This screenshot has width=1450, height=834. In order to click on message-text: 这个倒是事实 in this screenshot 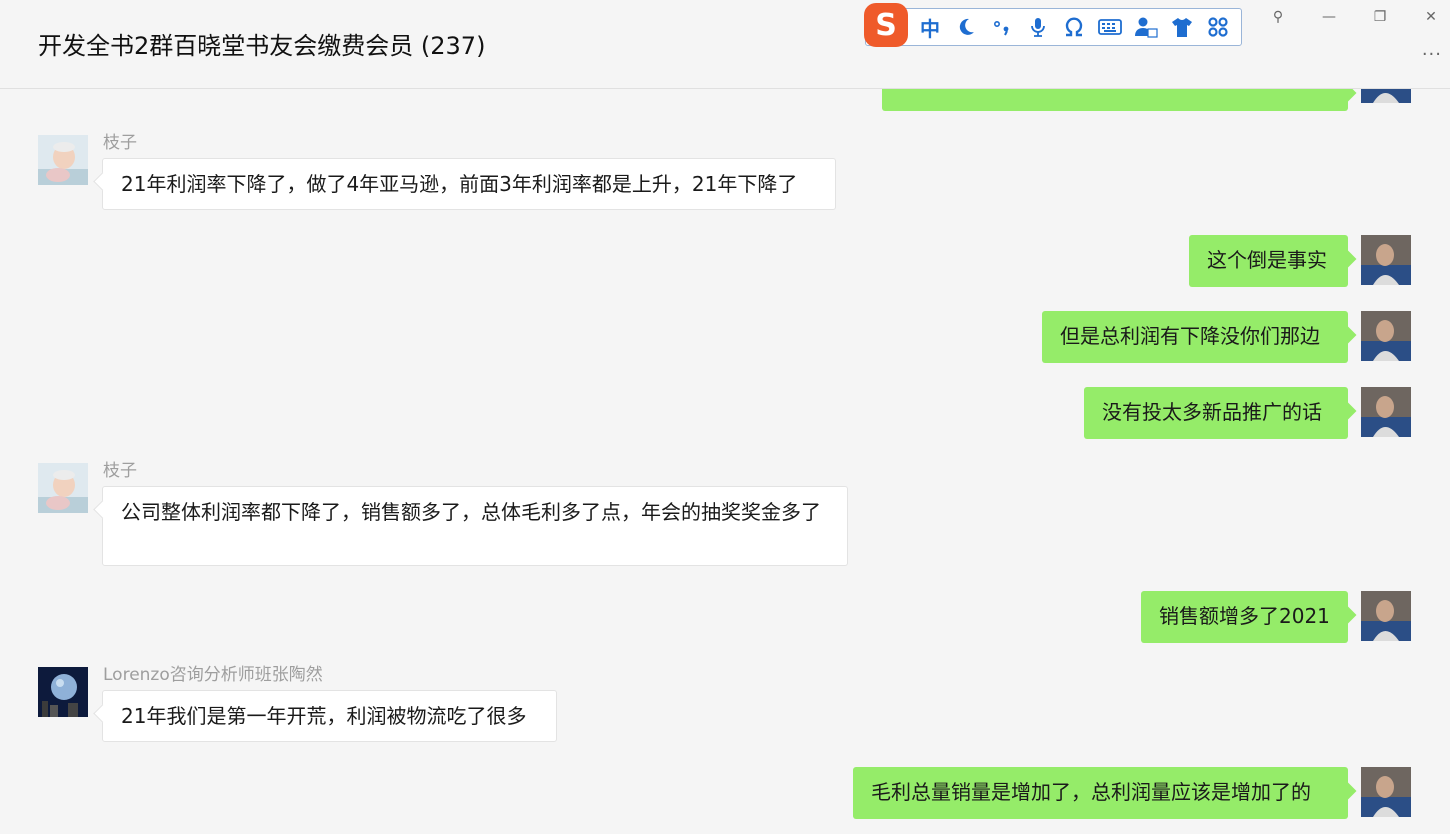, I will do `click(1267, 260)`.